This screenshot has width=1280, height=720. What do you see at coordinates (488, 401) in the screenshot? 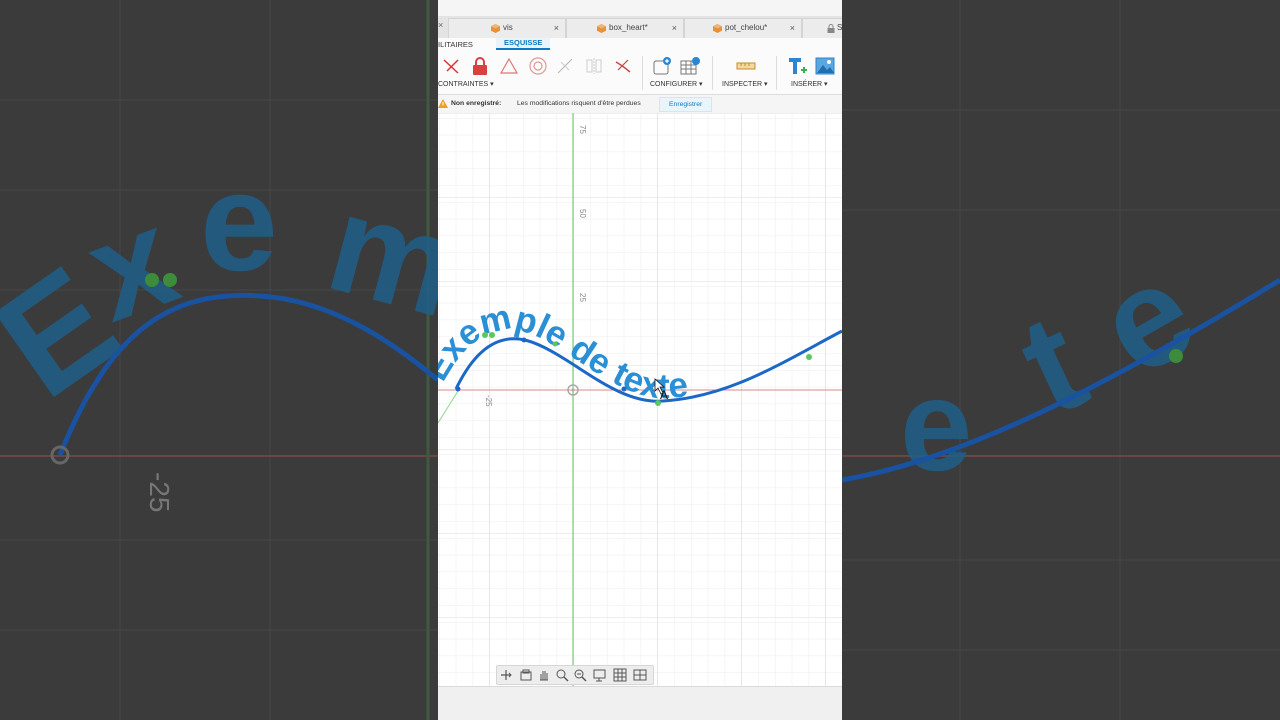
I see `axis-tick-neg25: -25` at bounding box center [488, 401].